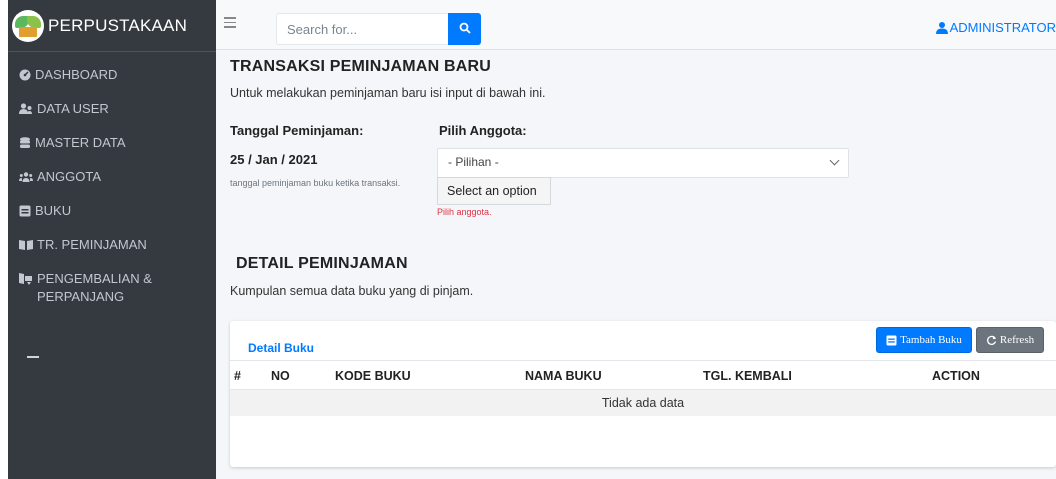 The height and width of the screenshot is (479, 1056). What do you see at coordinates (25, 279) in the screenshot?
I see `return-icon` at bounding box center [25, 279].